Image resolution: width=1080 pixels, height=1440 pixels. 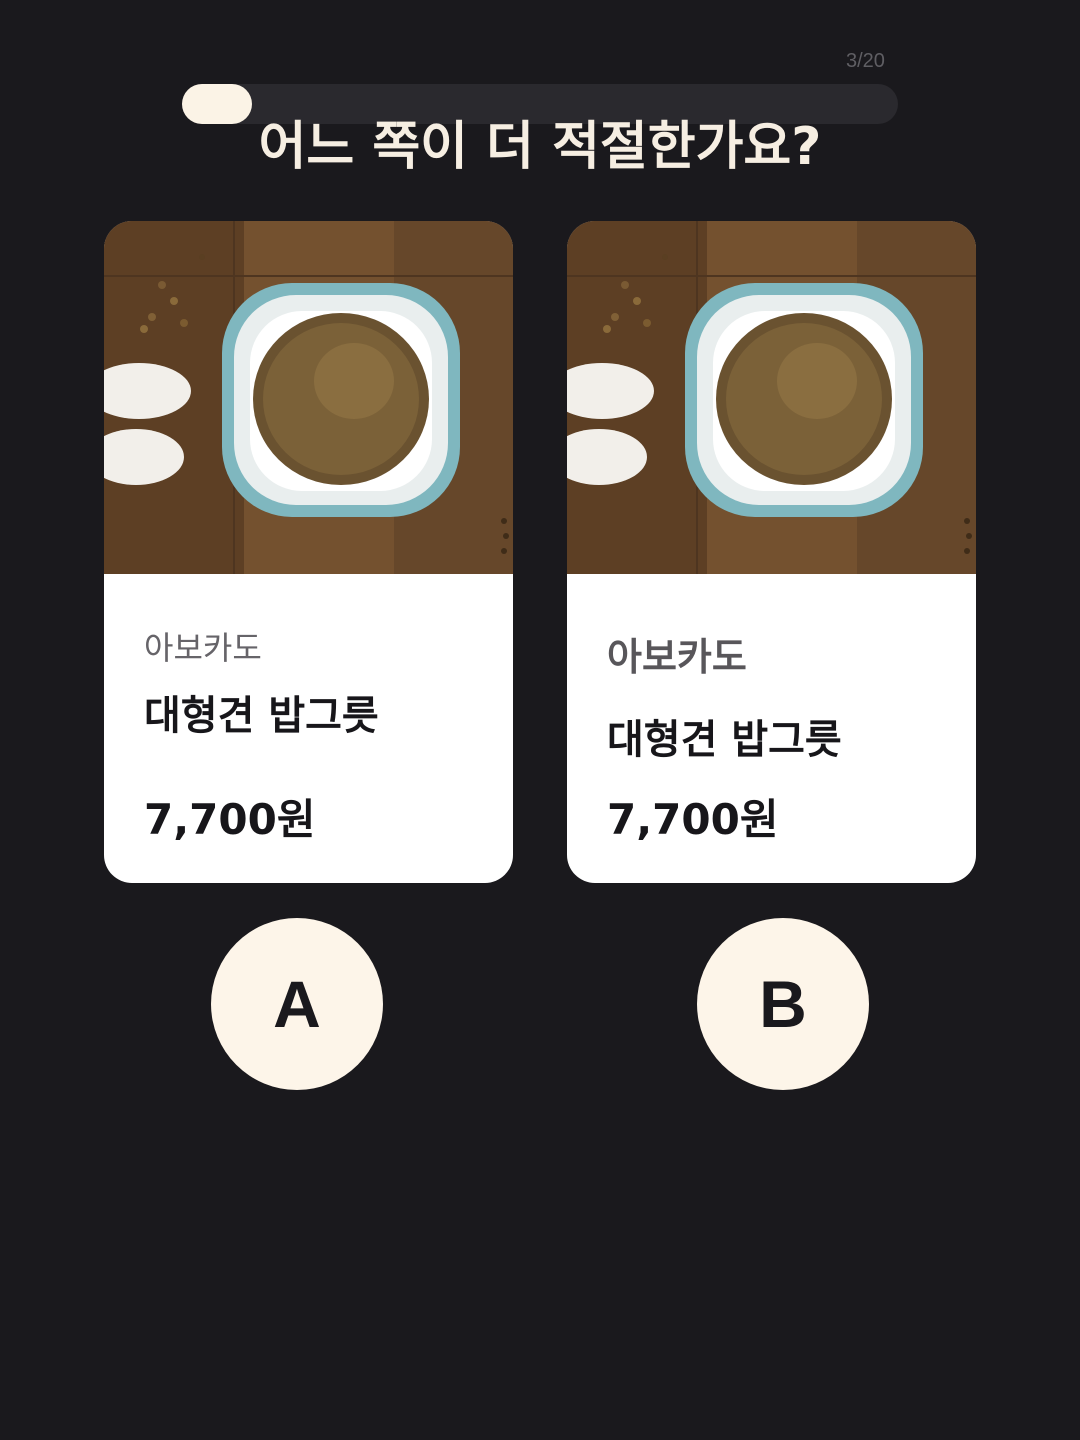 I want to click on question-title: 어느 쪽이 더 적절한가요?, so click(x=540, y=147).